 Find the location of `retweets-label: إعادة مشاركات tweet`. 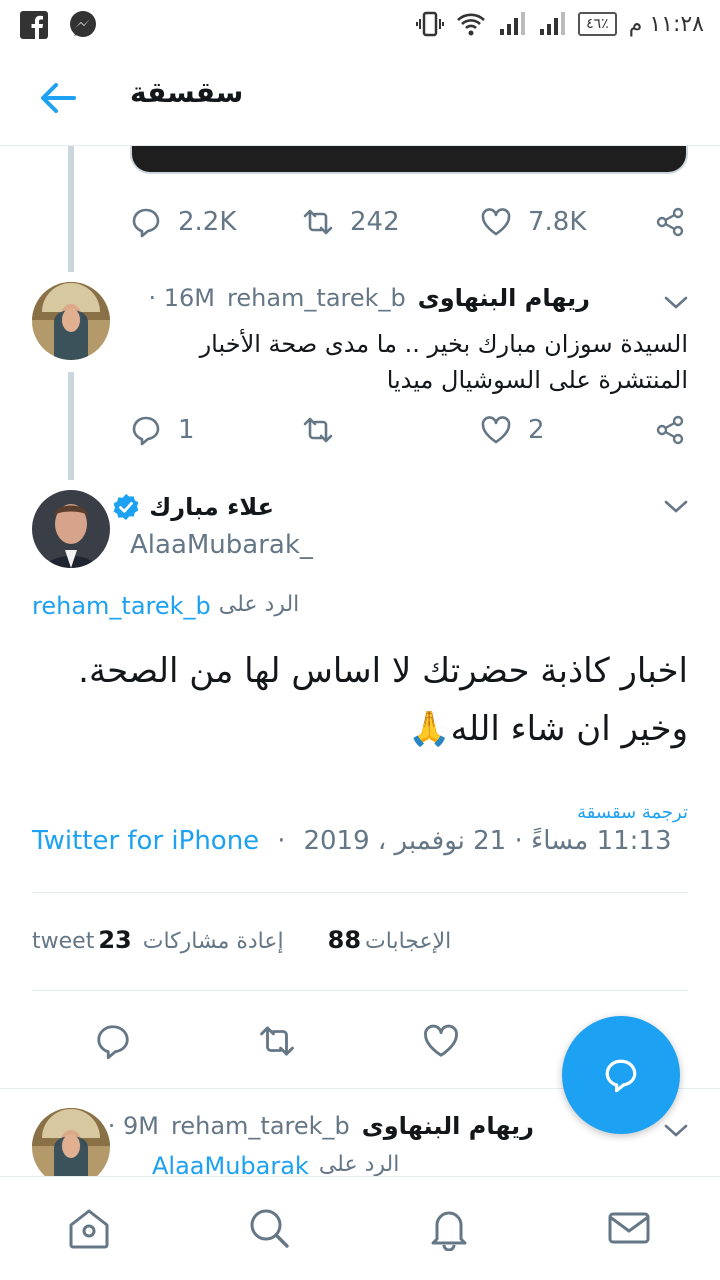

retweets-label: إعادة مشاركات tweet is located at coordinates (158, 941).